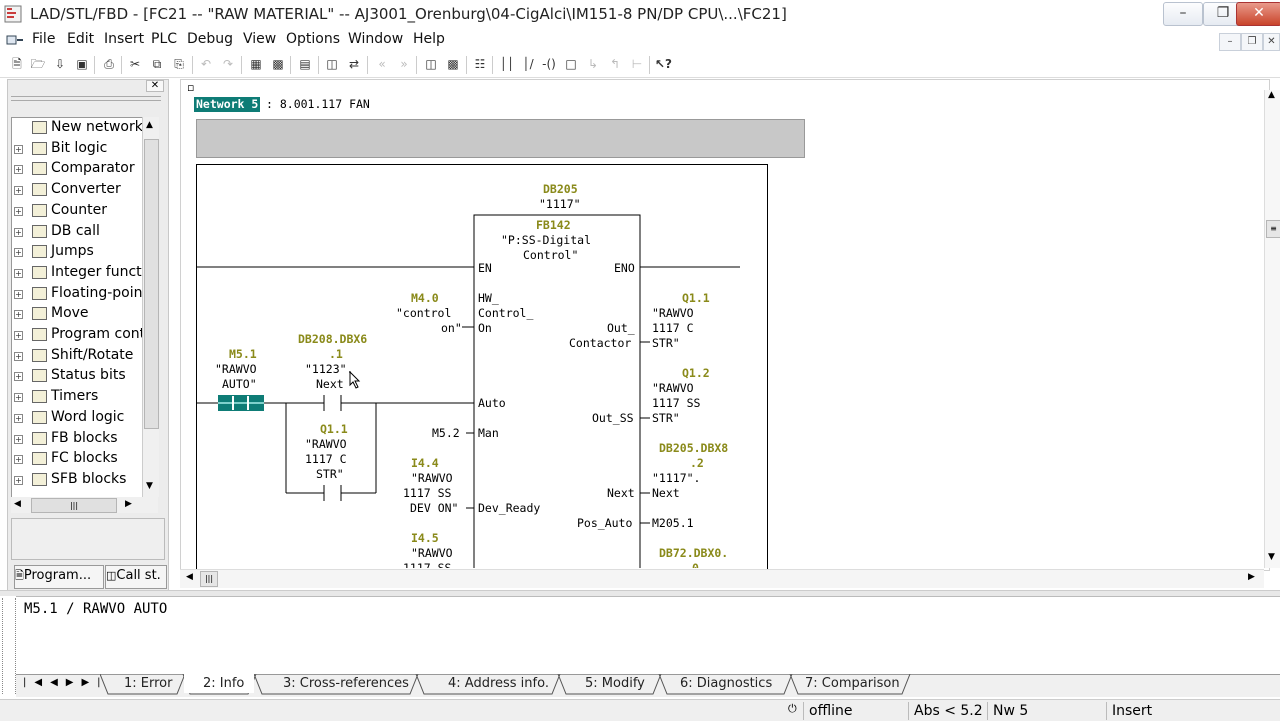 Image resolution: width=1280 pixels, height=721 pixels. Describe the element at coordinates (571, 64) in the screenshot. I see `box-icon: □` at that location.